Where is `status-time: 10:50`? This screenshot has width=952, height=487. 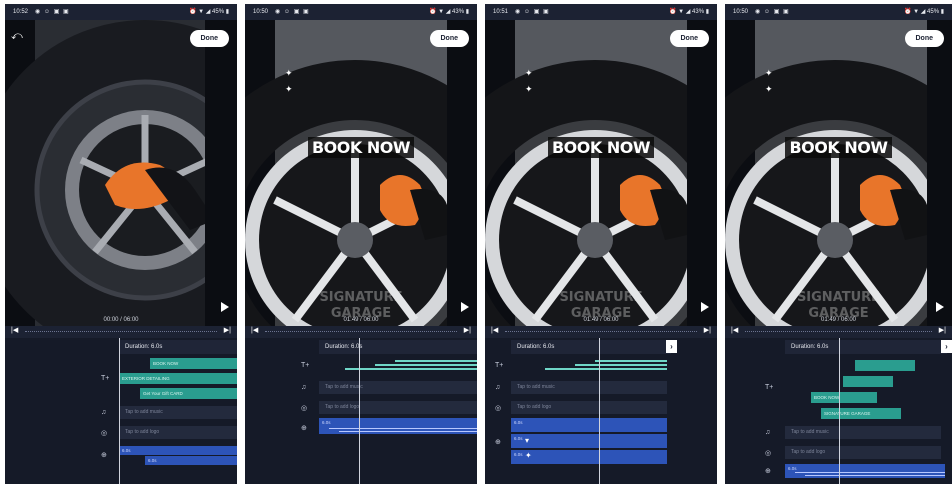 status-time: 10:50 is located at coordinates (741, 12).